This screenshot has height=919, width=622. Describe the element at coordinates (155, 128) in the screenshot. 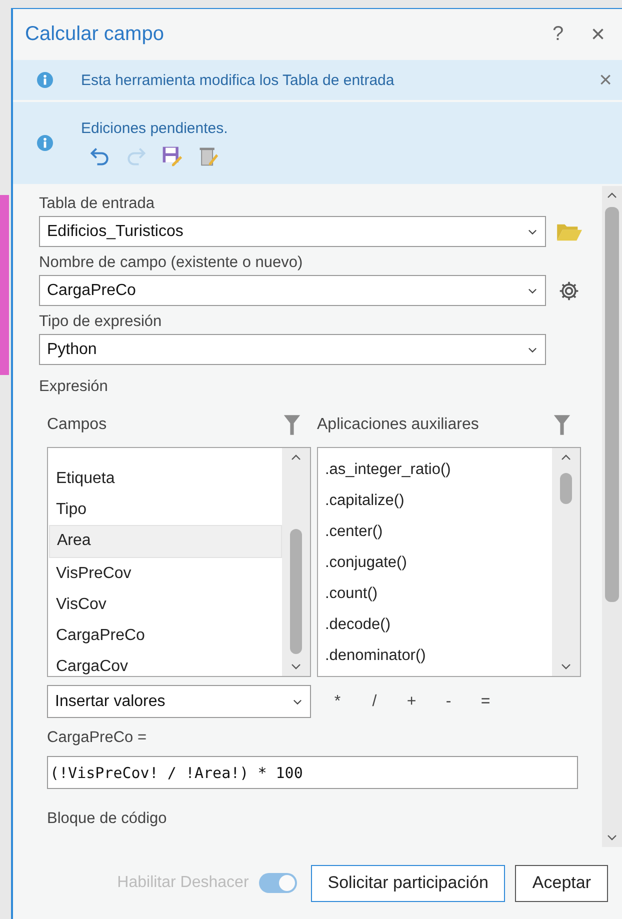

I see `message-text: Ediciones pendientes.` at that location.